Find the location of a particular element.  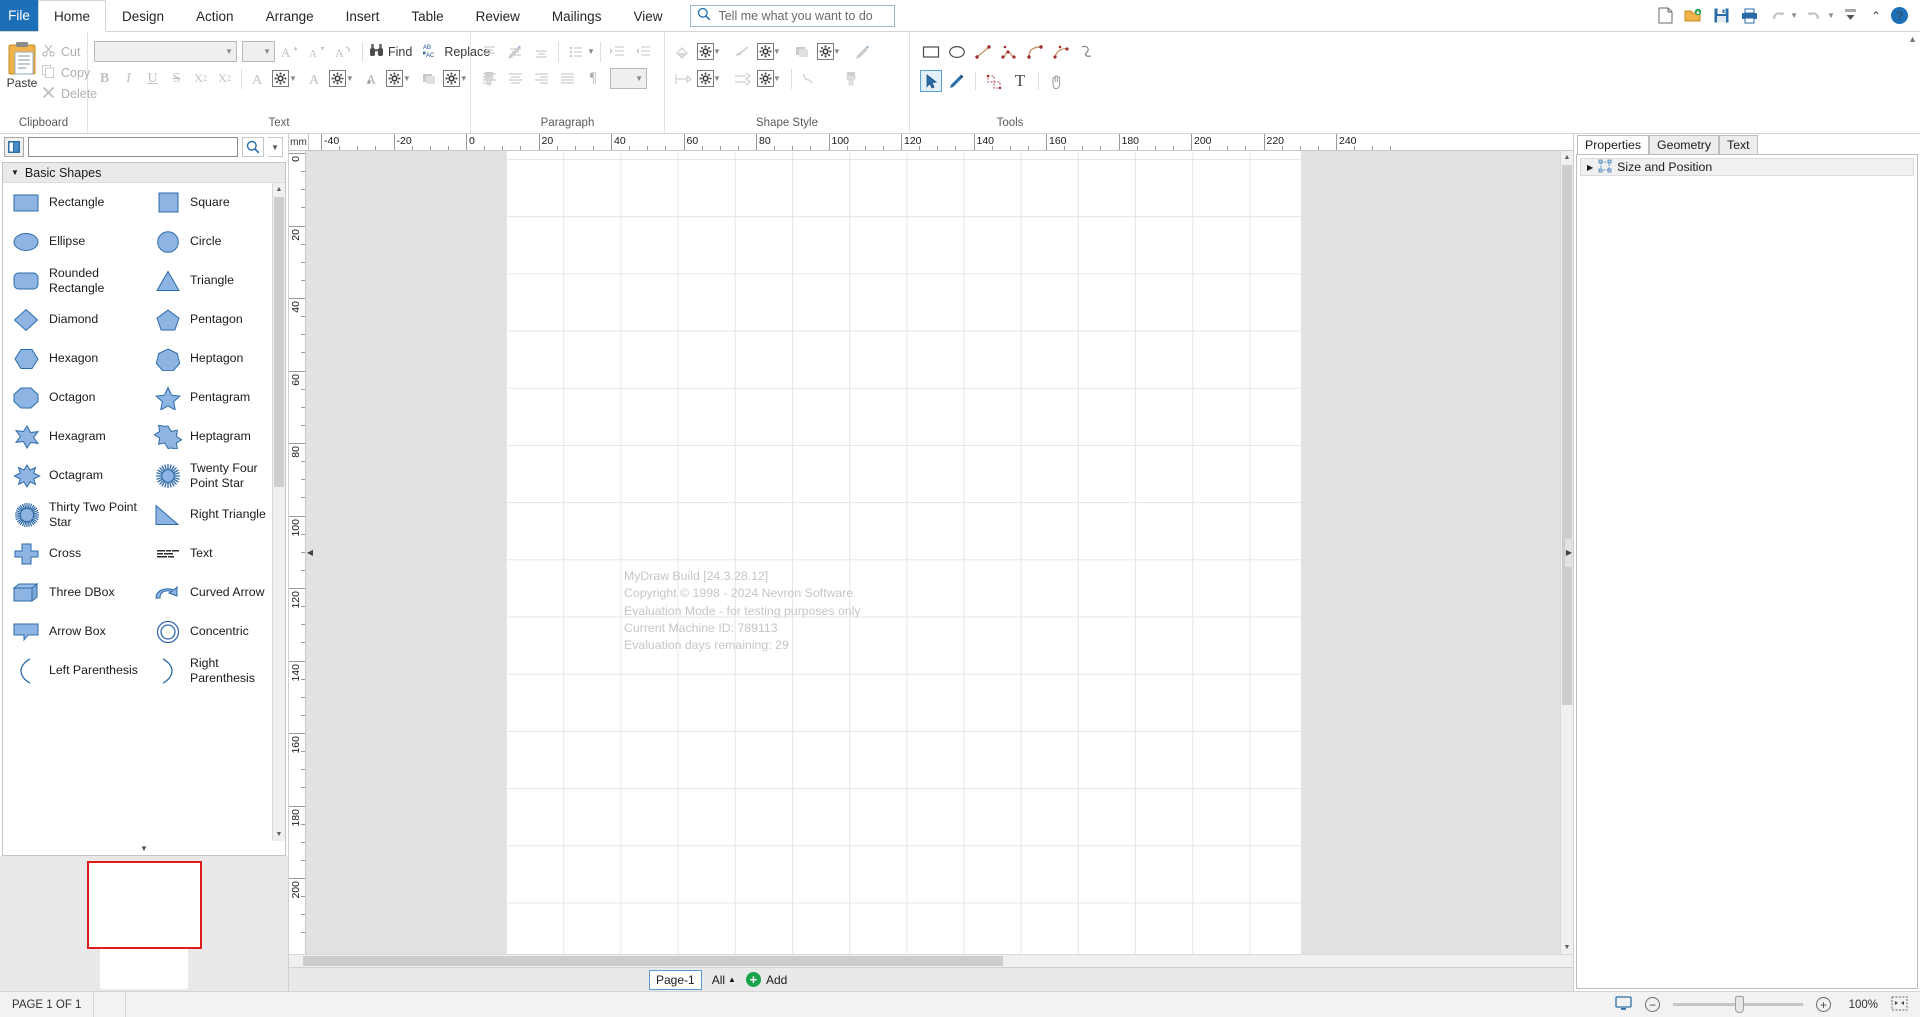

align-center-button is located at coordinates (515, 78).